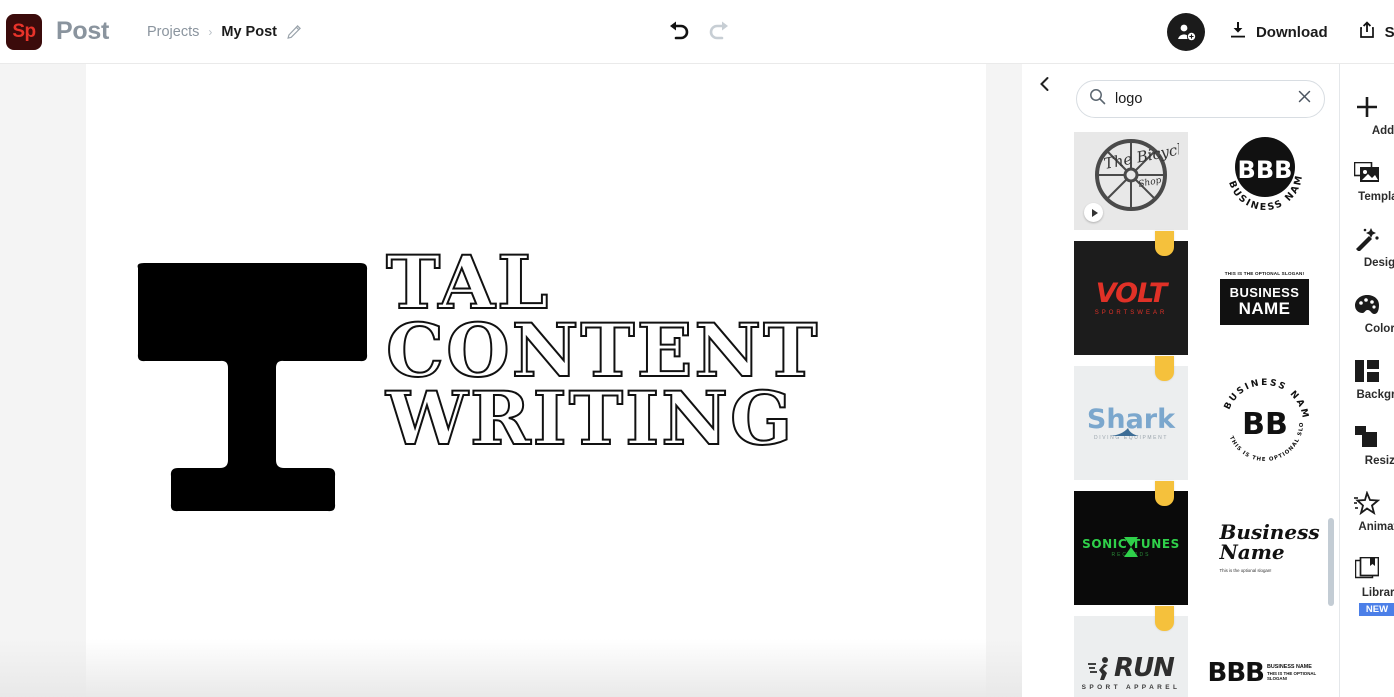 The height and width of the screenshot is (697, 1394). I want to click on template-image-icon, so click(1367, 173).